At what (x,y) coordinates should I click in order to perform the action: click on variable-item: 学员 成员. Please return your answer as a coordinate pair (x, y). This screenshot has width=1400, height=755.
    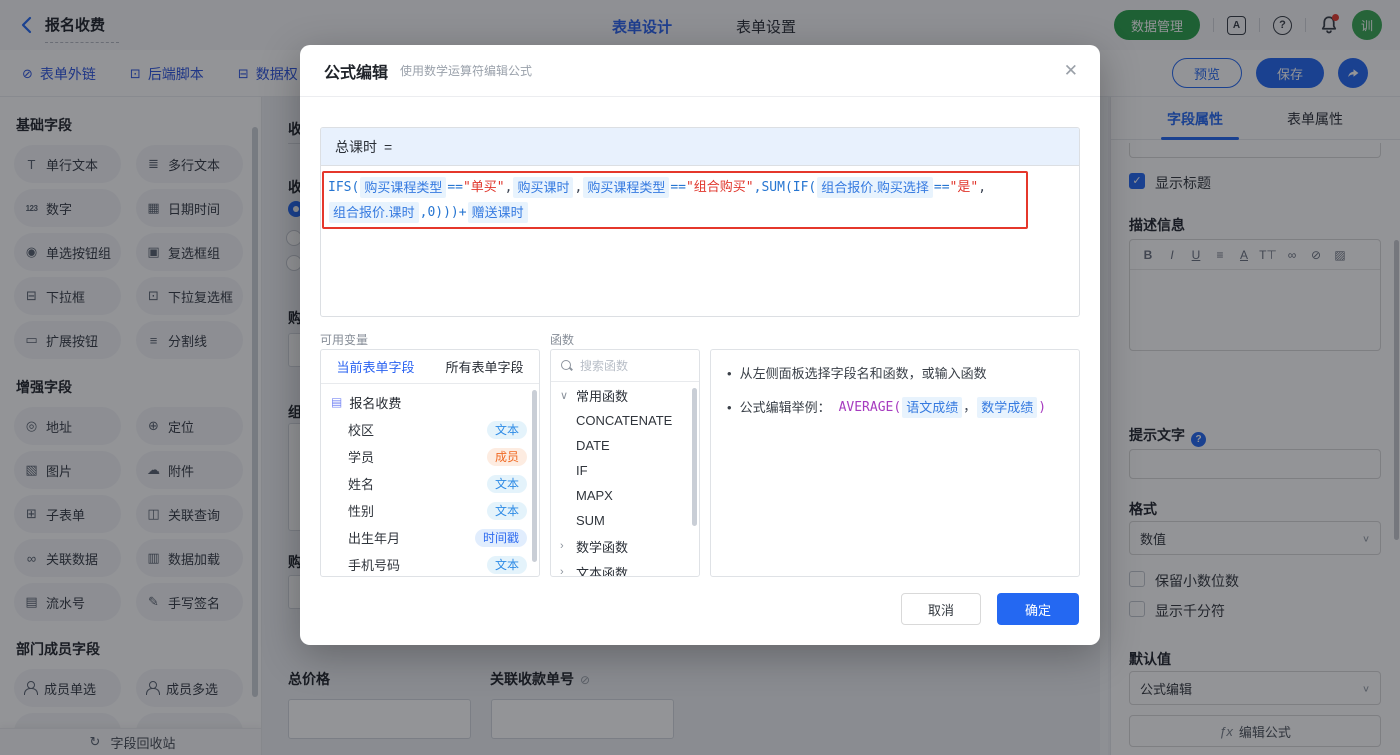
    Looking at the image, I should click on (430, 456).